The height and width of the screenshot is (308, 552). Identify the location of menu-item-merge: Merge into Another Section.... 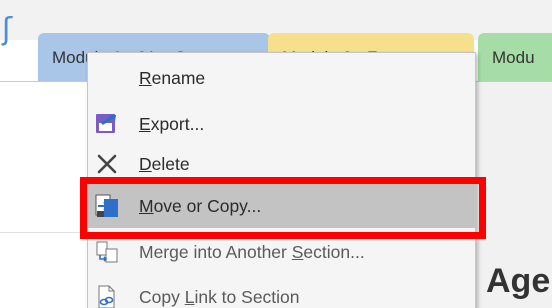
(281, 252).